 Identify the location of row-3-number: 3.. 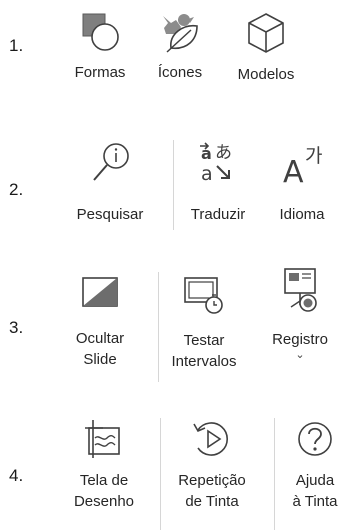
(16, 327).